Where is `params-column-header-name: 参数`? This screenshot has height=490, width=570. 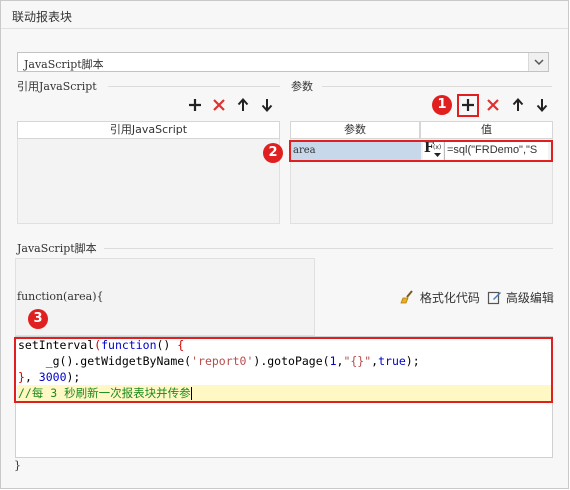
params-column-header-name: 参数 is located at coordinates (355, 130).